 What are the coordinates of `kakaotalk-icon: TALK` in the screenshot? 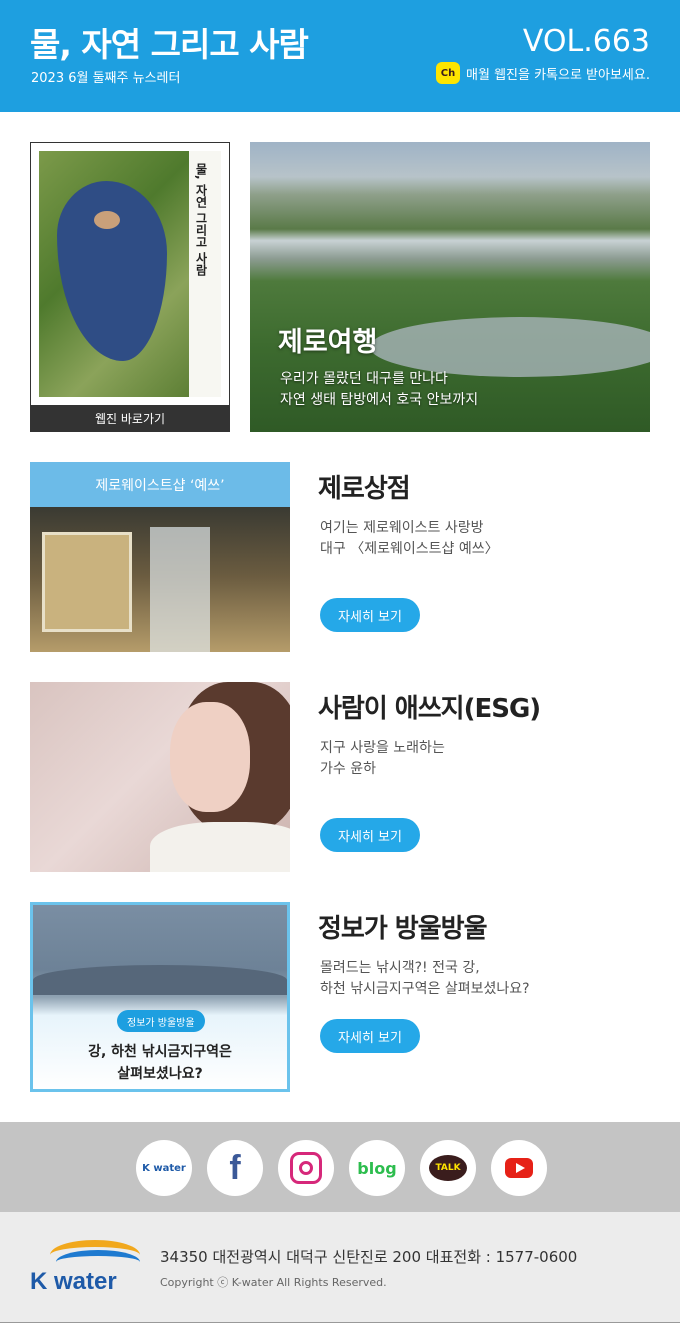 It's located at (448, 1168).